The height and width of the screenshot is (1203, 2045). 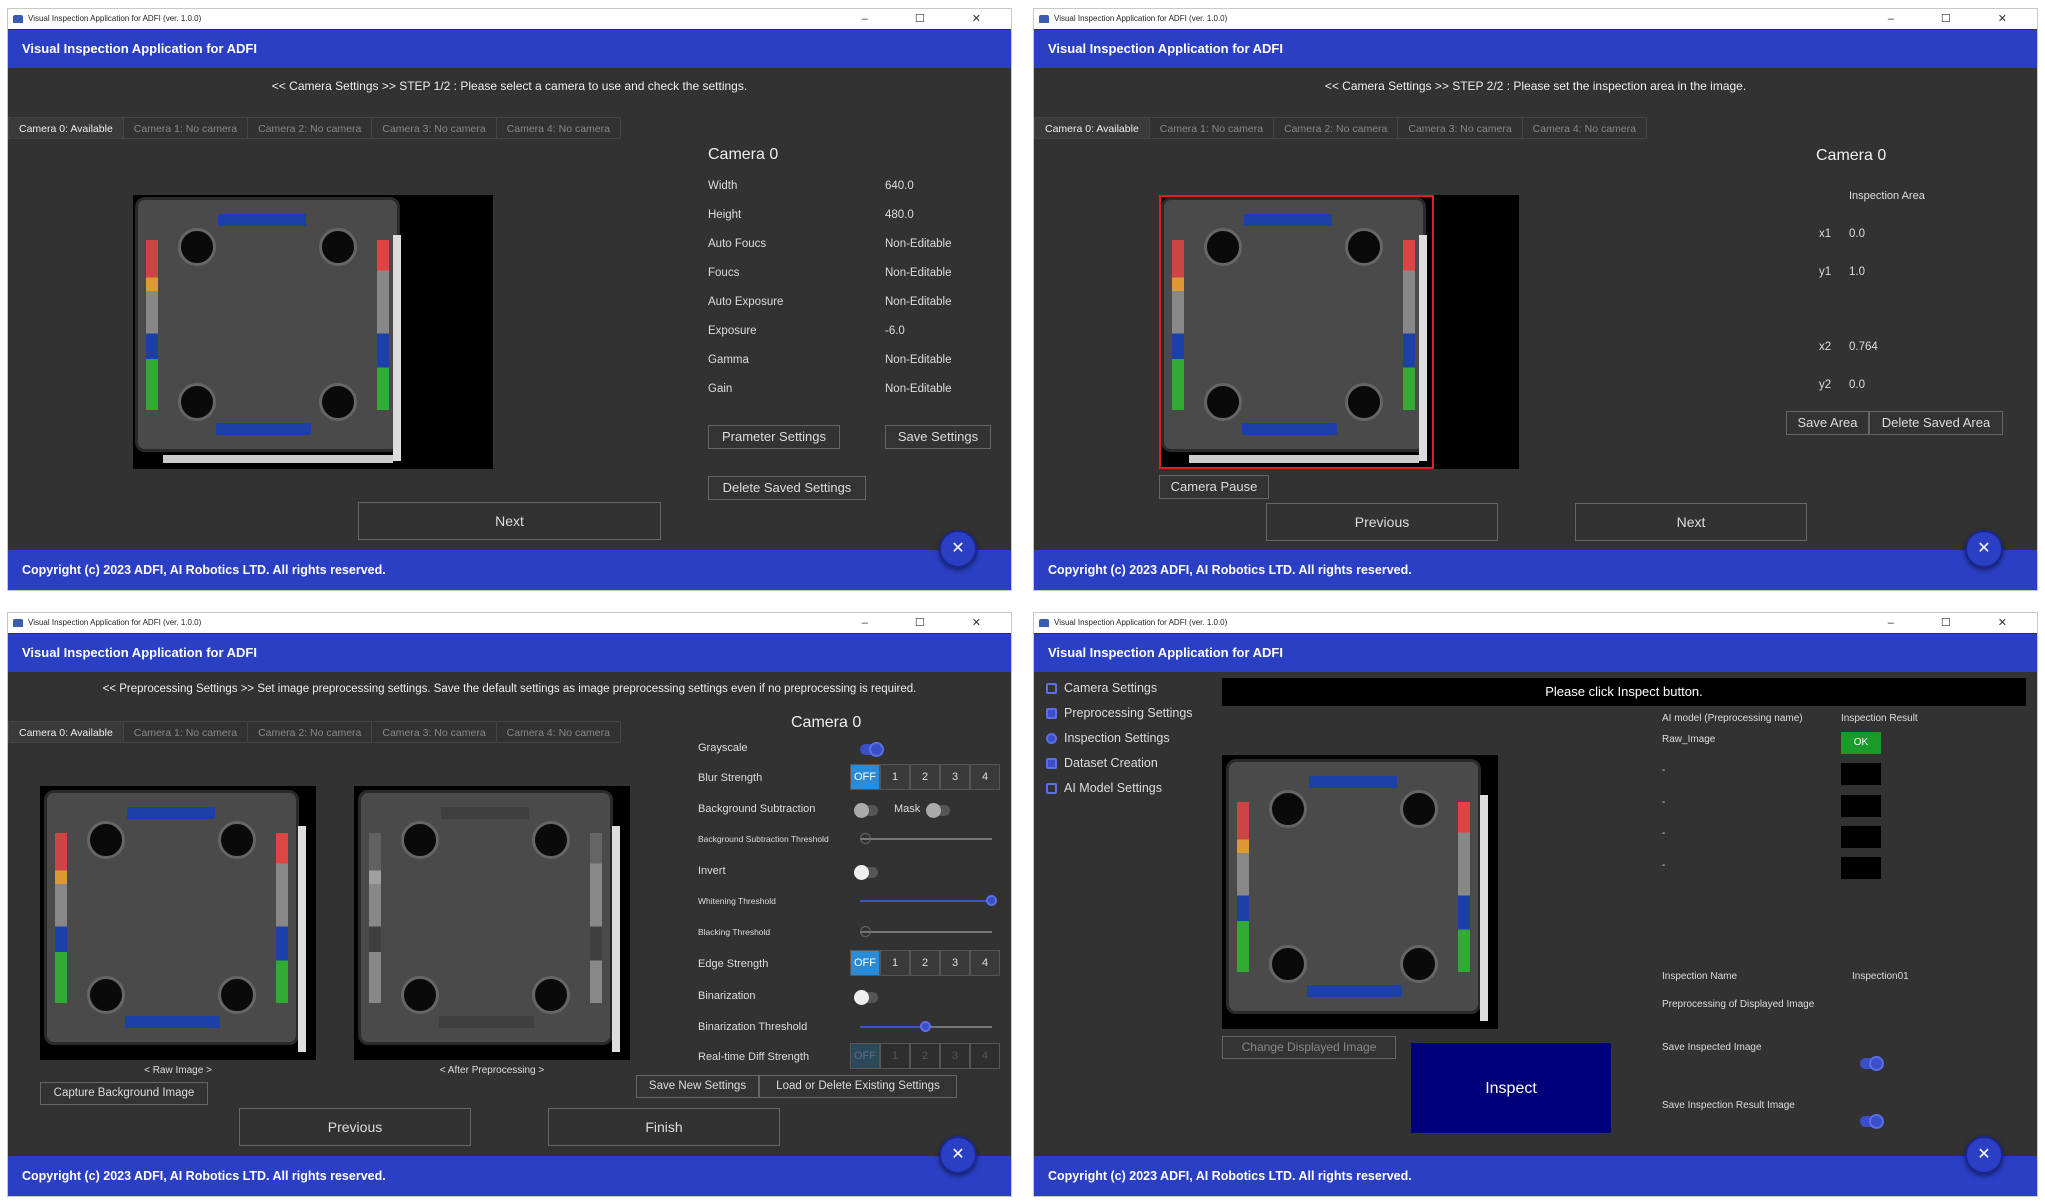 I want to click on background-subtraction-toggle, so click(x=866, y=810).